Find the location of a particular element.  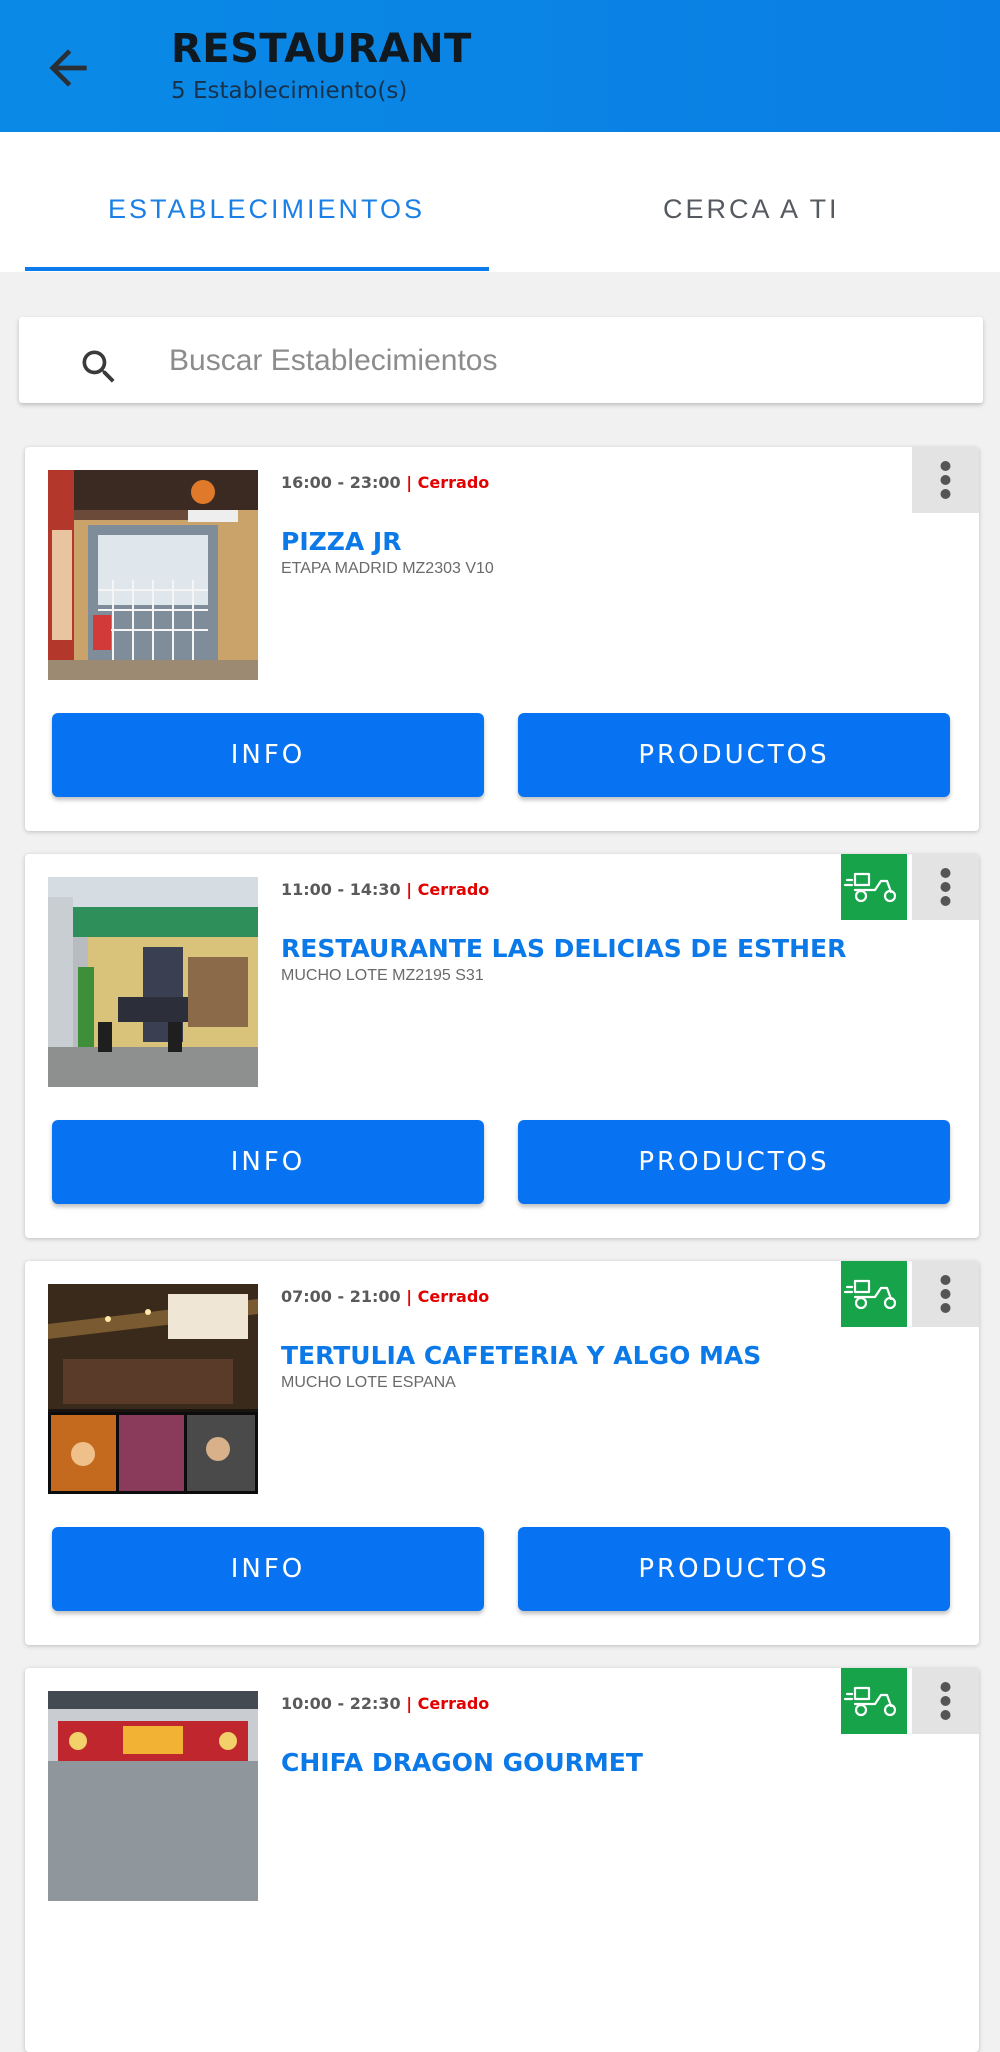

establishment-address: ETAPA MADRID MZ2303 V10 is located at coordinates (387, 568).